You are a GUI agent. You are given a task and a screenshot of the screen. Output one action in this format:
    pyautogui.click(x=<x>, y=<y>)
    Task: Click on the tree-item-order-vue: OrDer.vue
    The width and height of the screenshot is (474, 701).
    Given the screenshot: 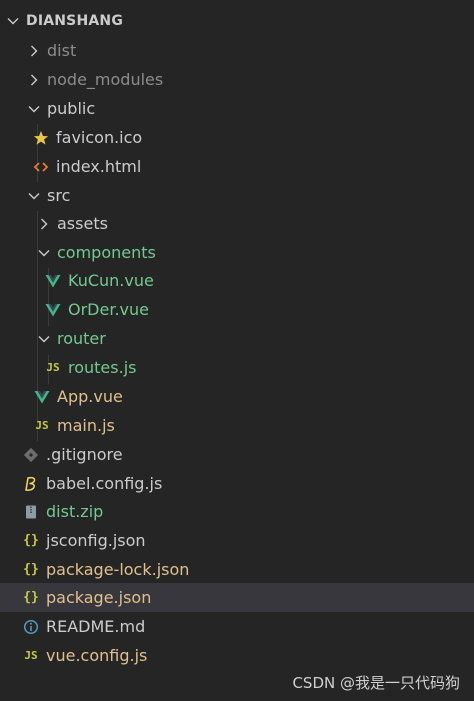 What is the action you would take?
    pyautogui.click(x=237, y=309)
    